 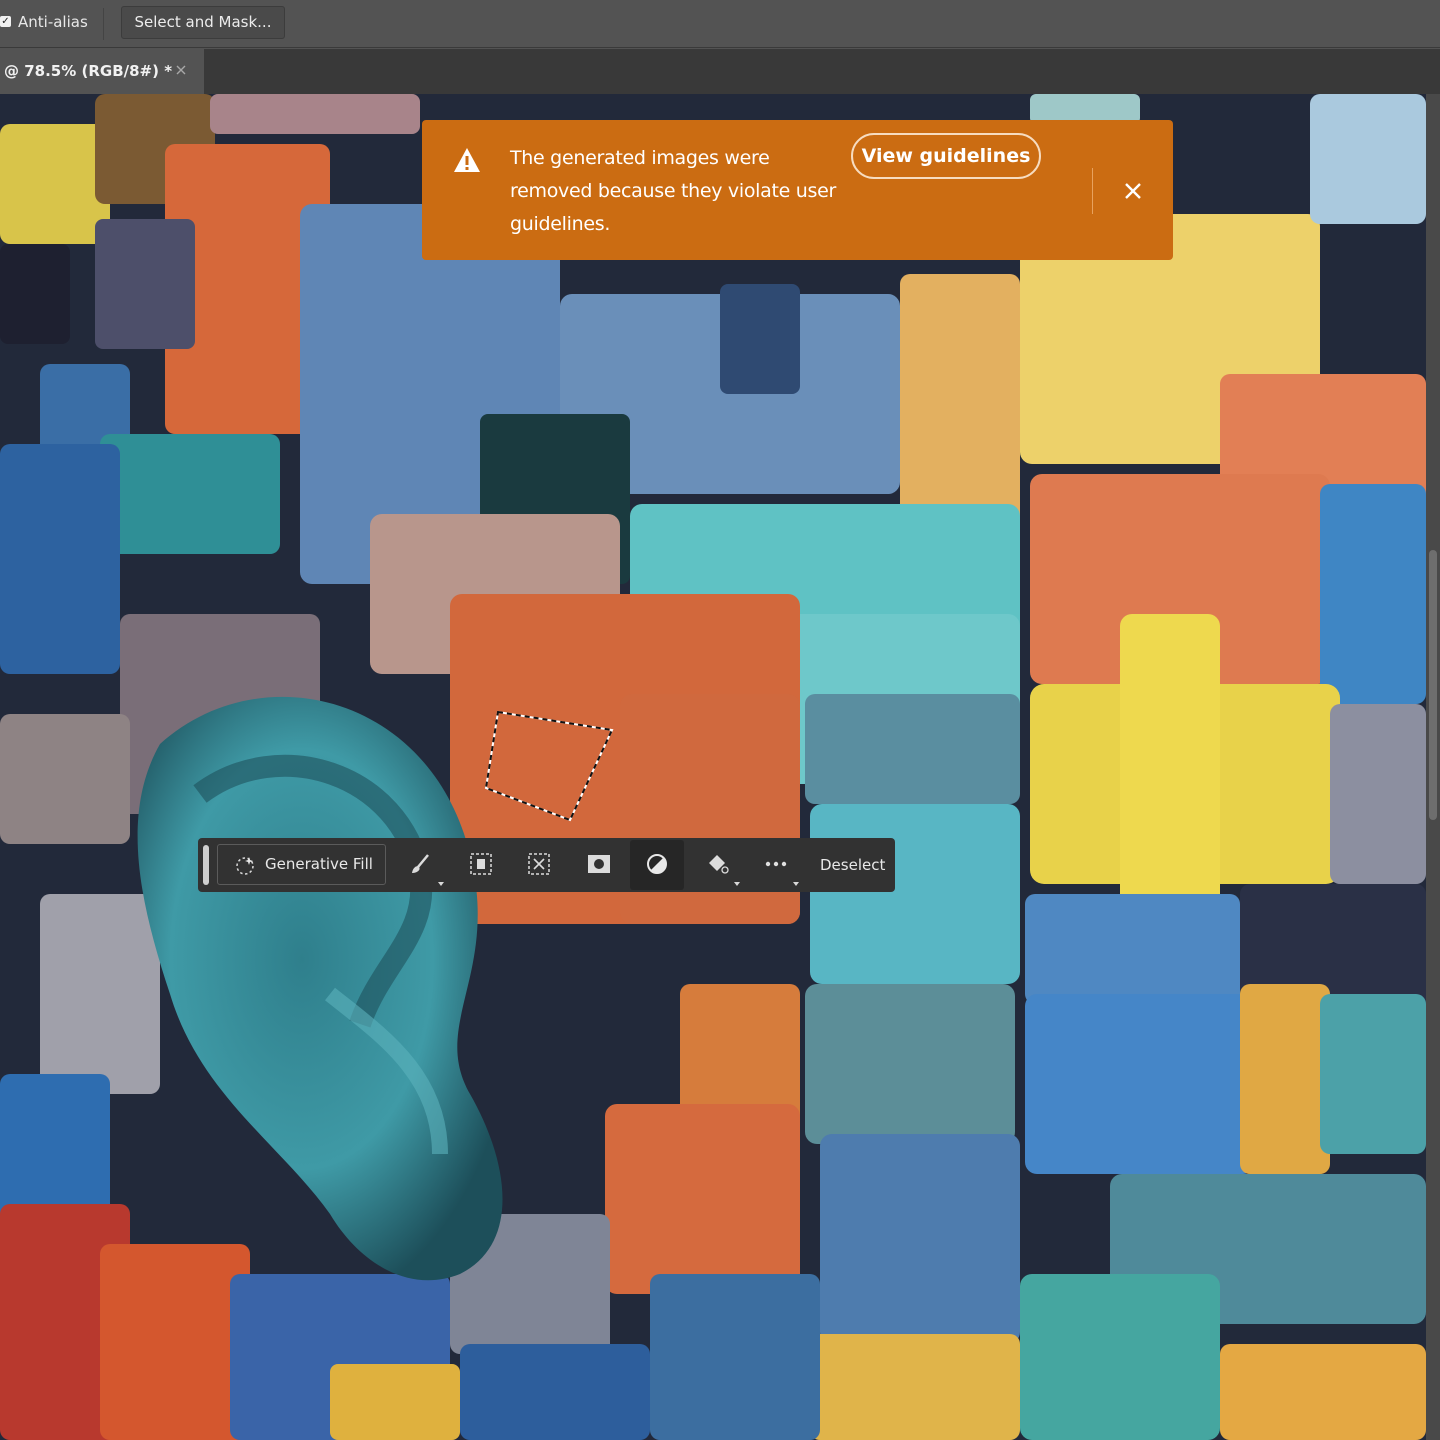 What do you see at coordinates (245, 866) in the screenshot?
I see `generative-fill-icon` at bounding box center [245, 866].